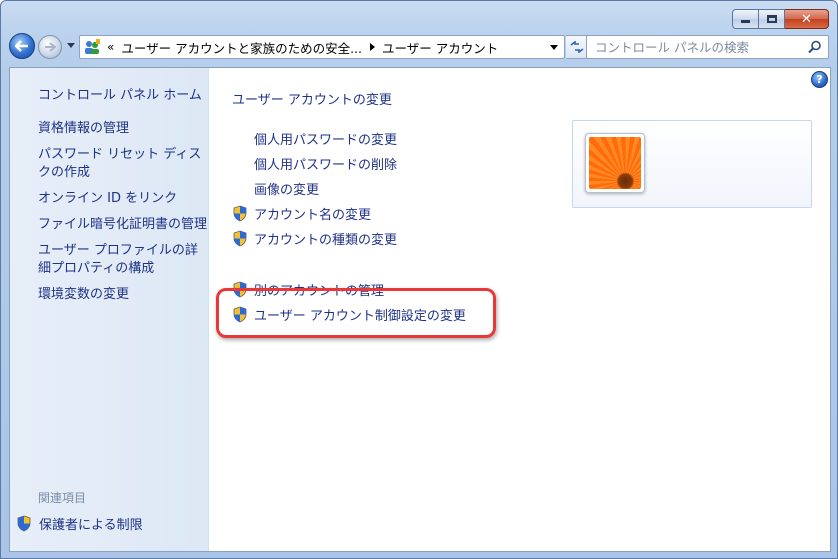 This screenshot has width=838, height=559. I want to click on task-change-environment-variables: 環境変数の変更, so click(123, 295).